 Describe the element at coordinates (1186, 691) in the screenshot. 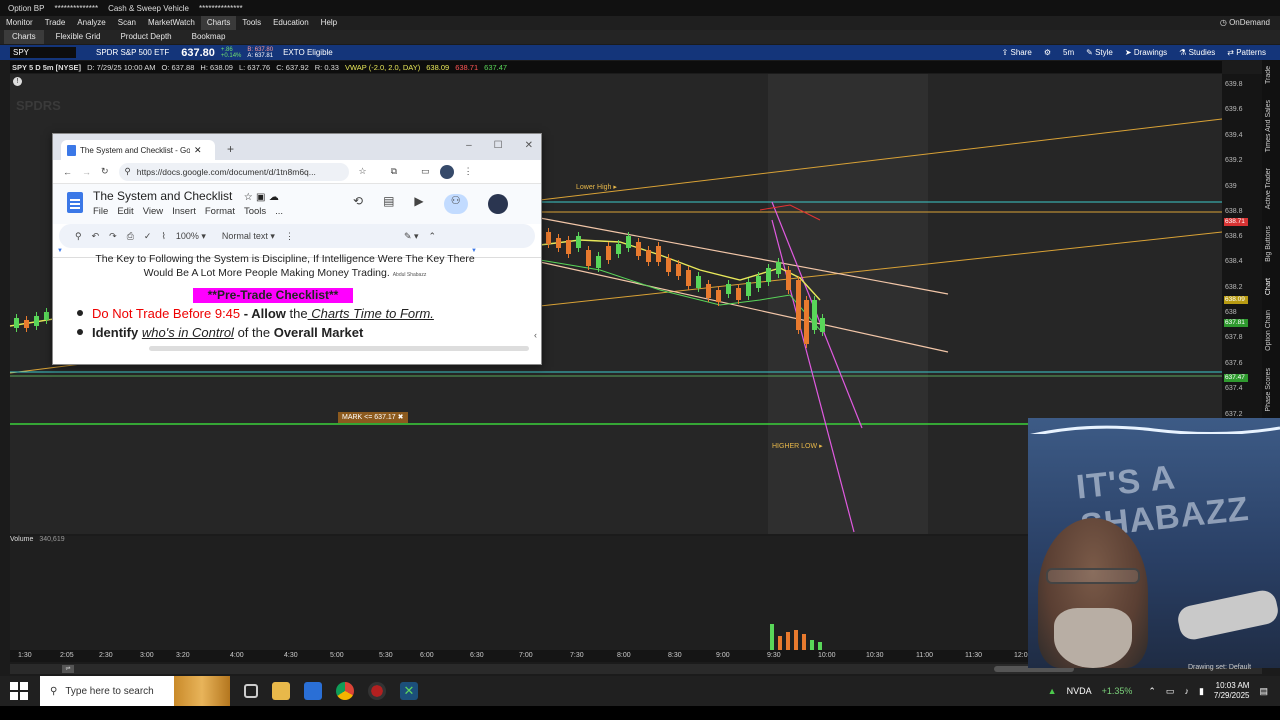

I see `volume-icon: ♪` at that location.